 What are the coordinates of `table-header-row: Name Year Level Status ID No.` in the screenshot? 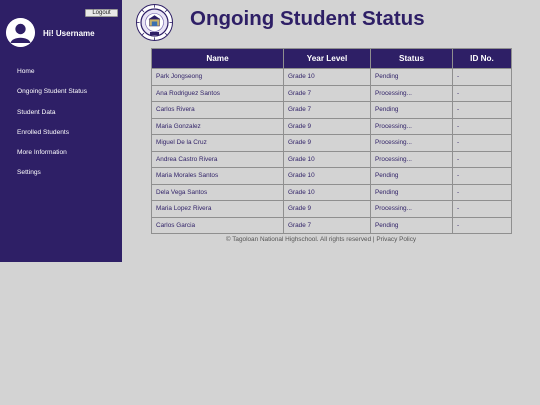 It's located at (331, 58).